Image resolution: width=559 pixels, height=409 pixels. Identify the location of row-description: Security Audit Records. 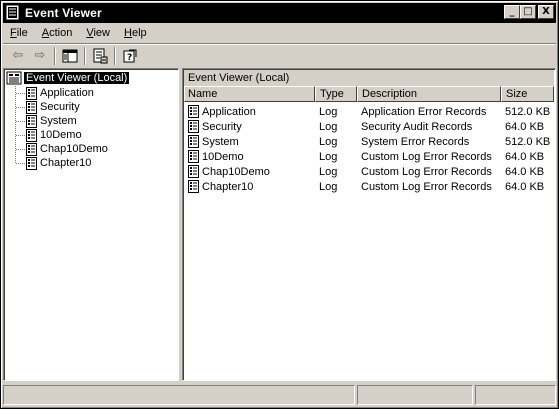
(417, 126).